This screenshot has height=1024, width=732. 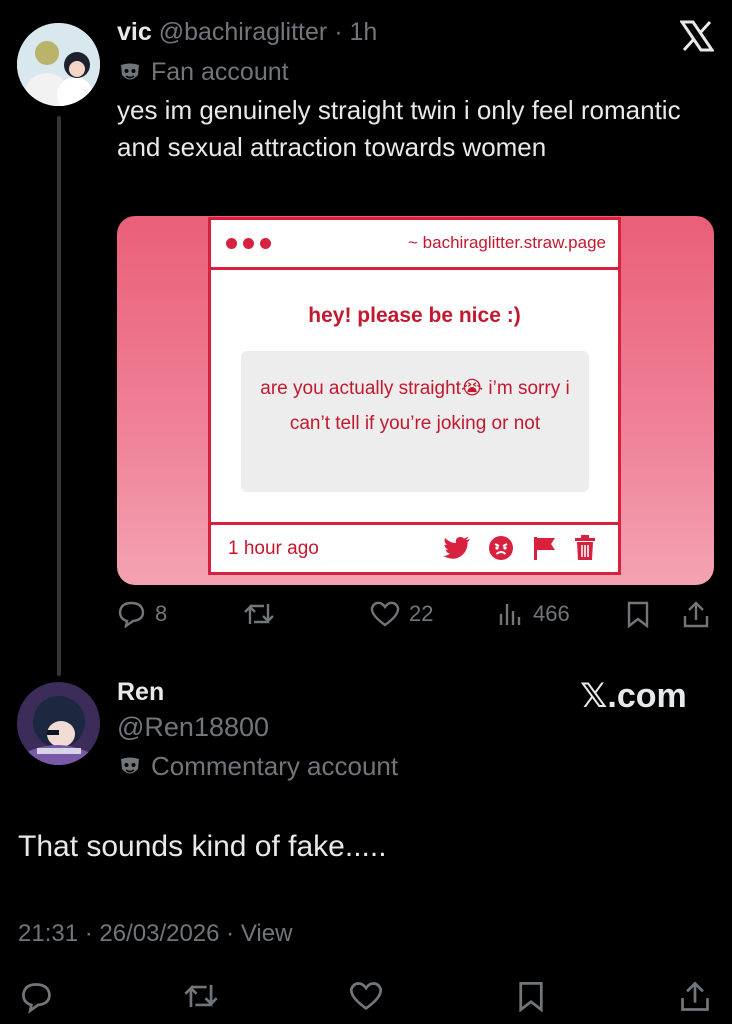 I want to click on quote-account-label: Commentary account, so click(x=257, y=766).